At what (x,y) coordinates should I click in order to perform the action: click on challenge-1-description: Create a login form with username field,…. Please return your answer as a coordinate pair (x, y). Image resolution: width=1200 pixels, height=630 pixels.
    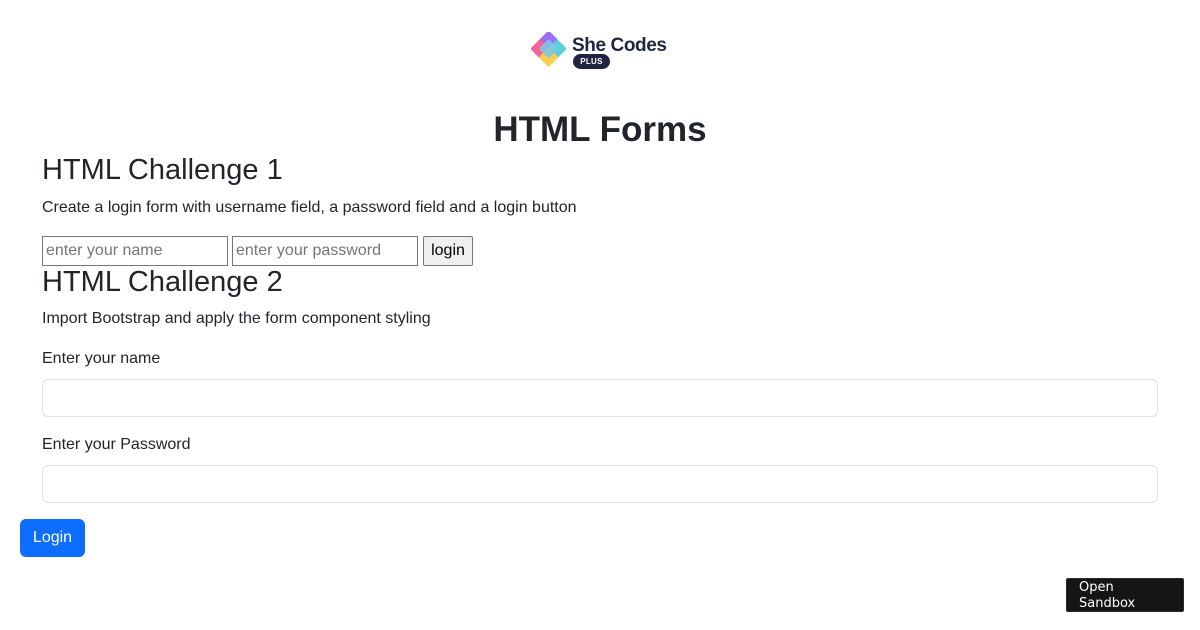
    Looking at the image, I should click on (309, 207).